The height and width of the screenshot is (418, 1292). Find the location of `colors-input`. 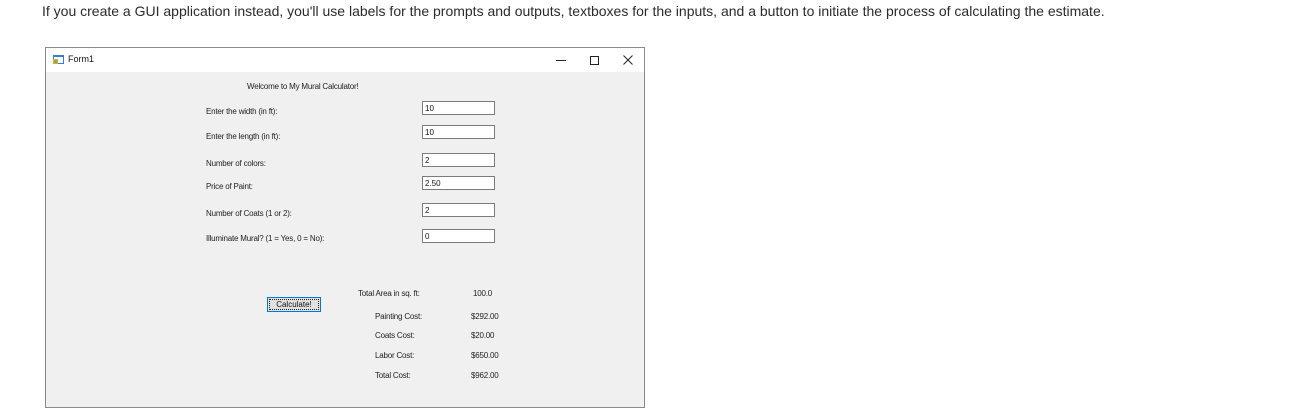

colors-input is located at coordinates (458, 160).